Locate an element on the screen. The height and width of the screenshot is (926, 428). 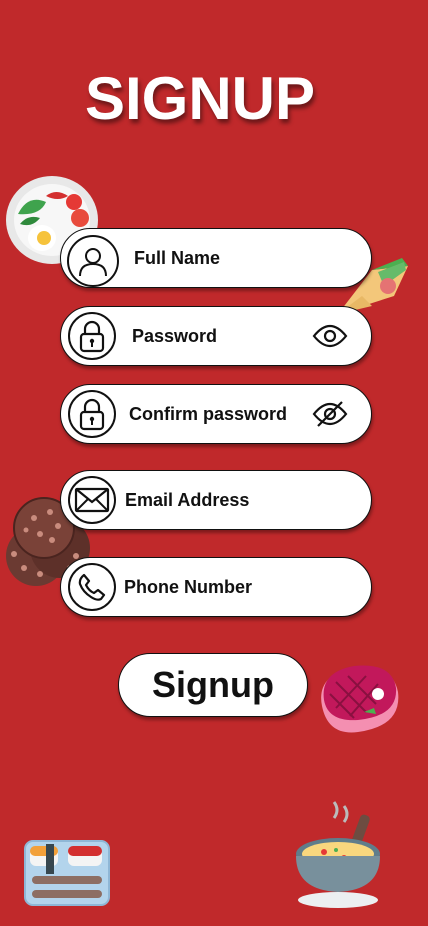
email-label: Email Address is located at coordinates (187, 500).